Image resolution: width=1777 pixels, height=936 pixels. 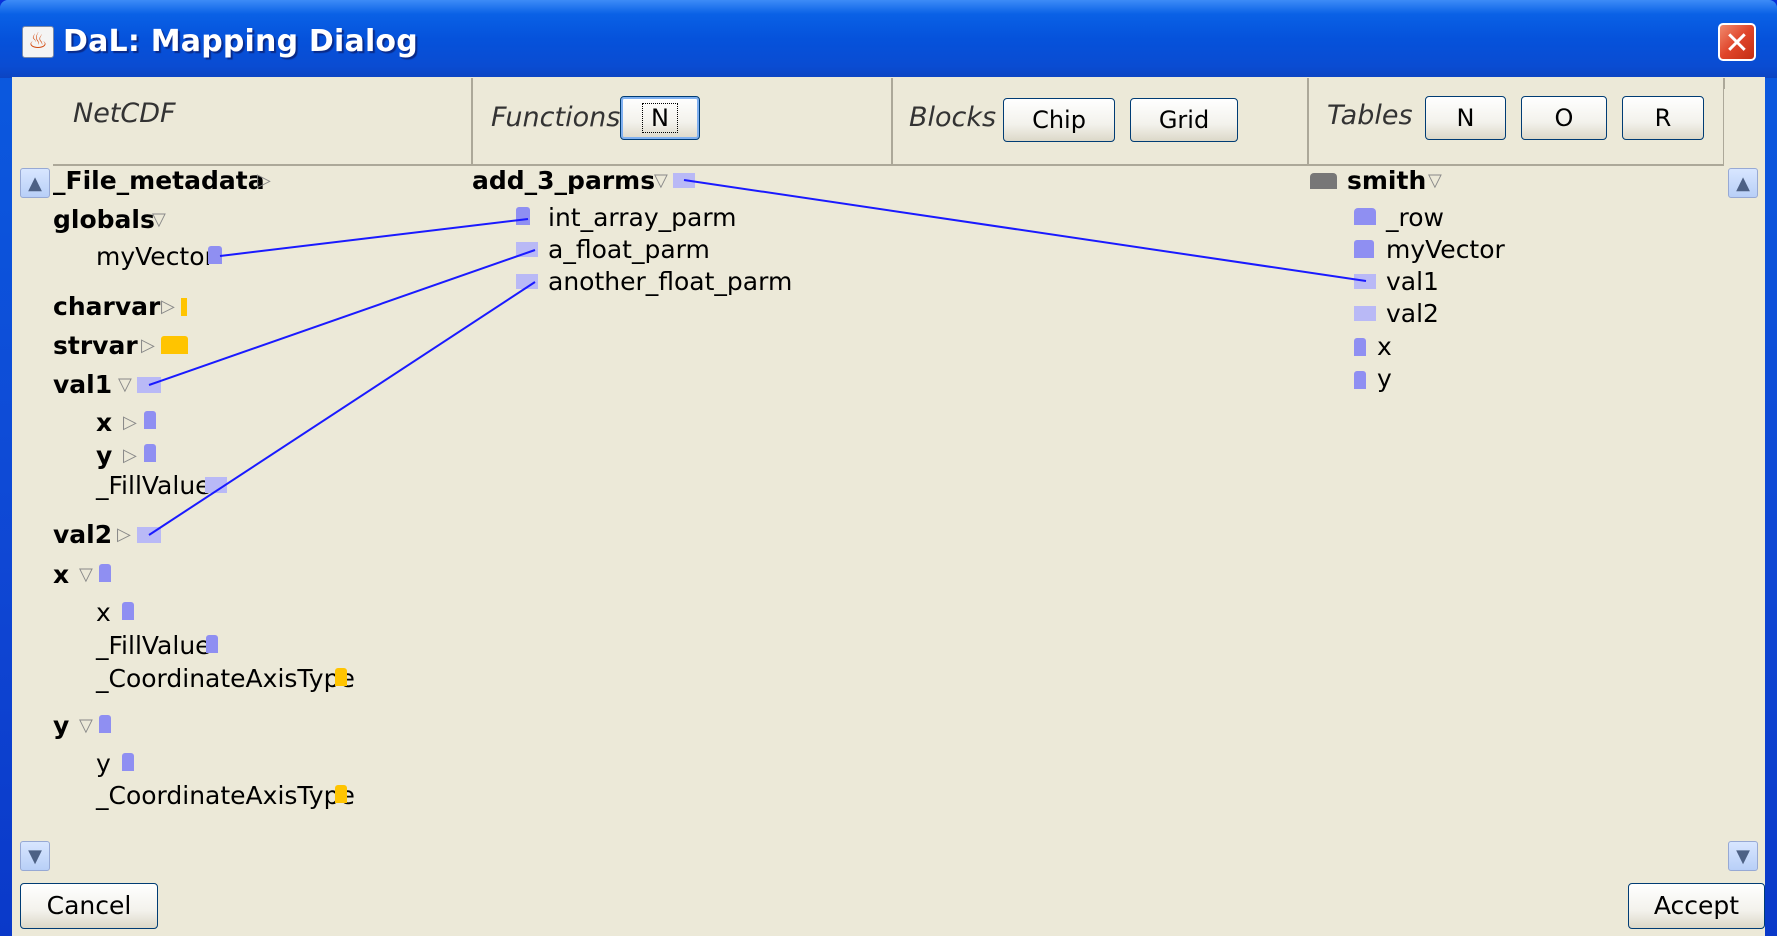 I want to click on tree-node-y-axistype: _CoordinateAxisType, so click(x=225, y=795).